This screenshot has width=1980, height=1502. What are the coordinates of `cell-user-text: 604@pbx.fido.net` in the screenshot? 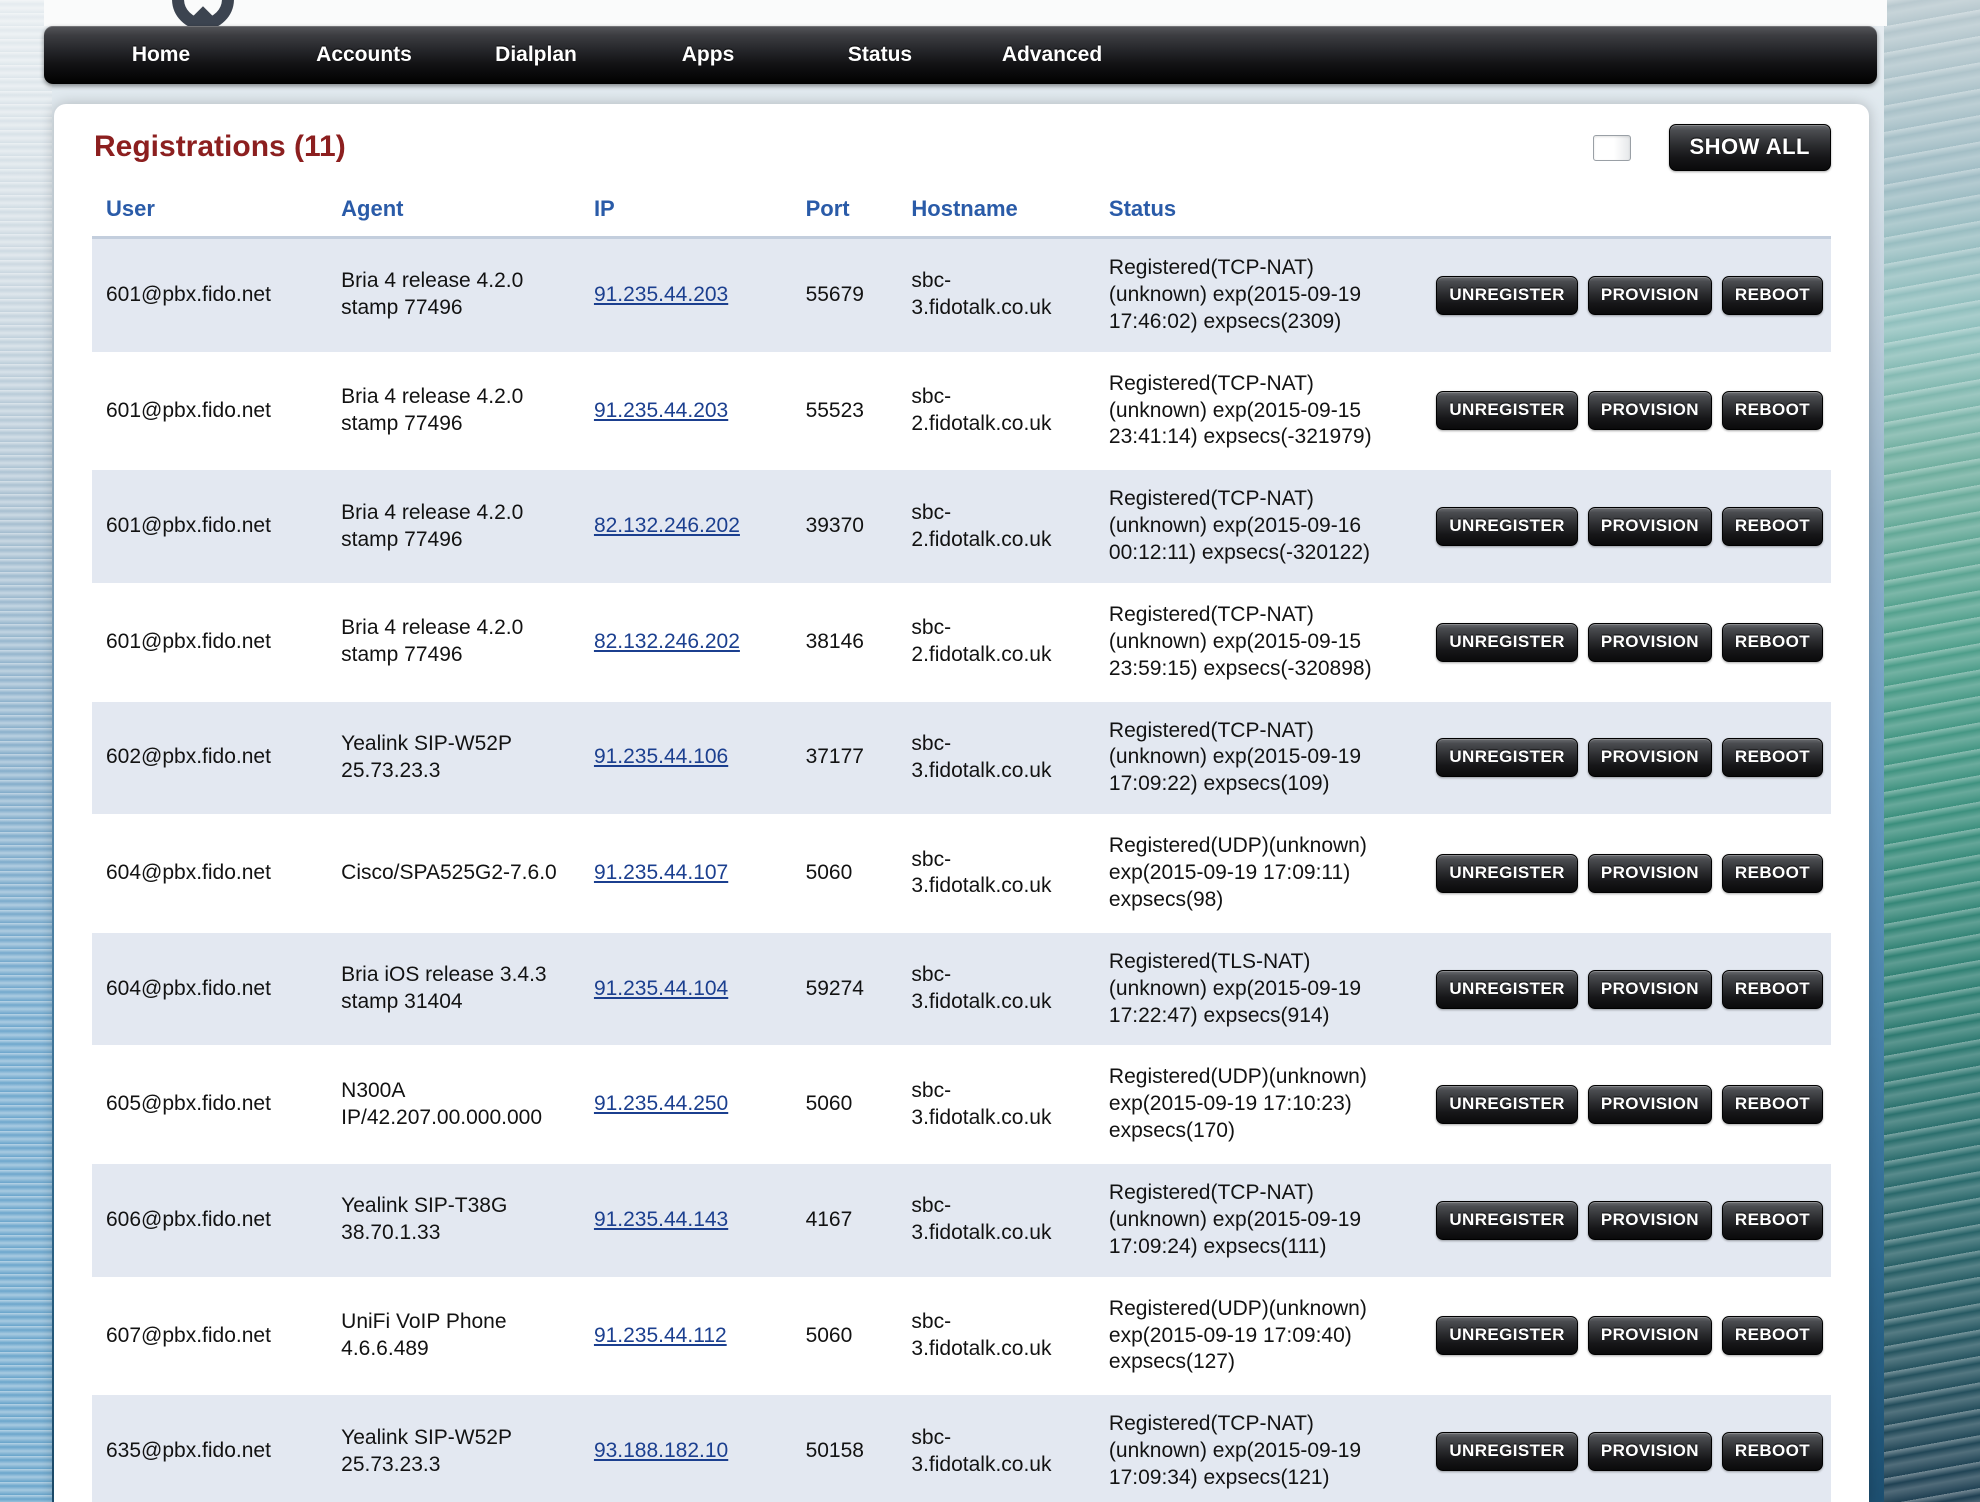 It's located at (188, 988).